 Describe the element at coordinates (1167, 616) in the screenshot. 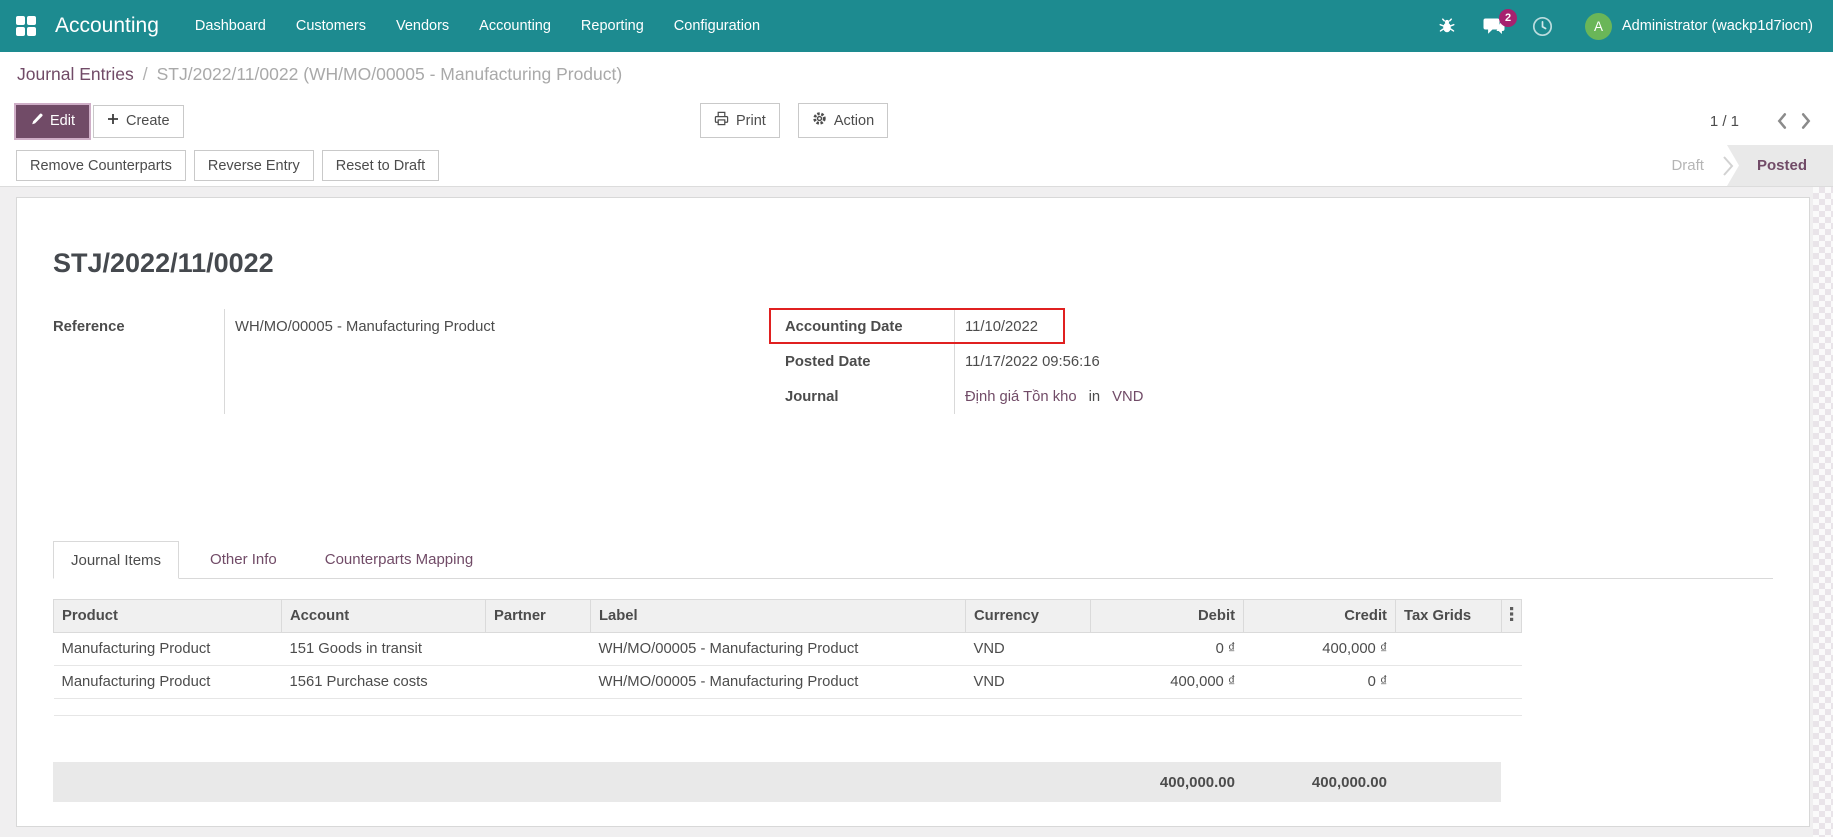

I see `col-debit: Debit` at that location.